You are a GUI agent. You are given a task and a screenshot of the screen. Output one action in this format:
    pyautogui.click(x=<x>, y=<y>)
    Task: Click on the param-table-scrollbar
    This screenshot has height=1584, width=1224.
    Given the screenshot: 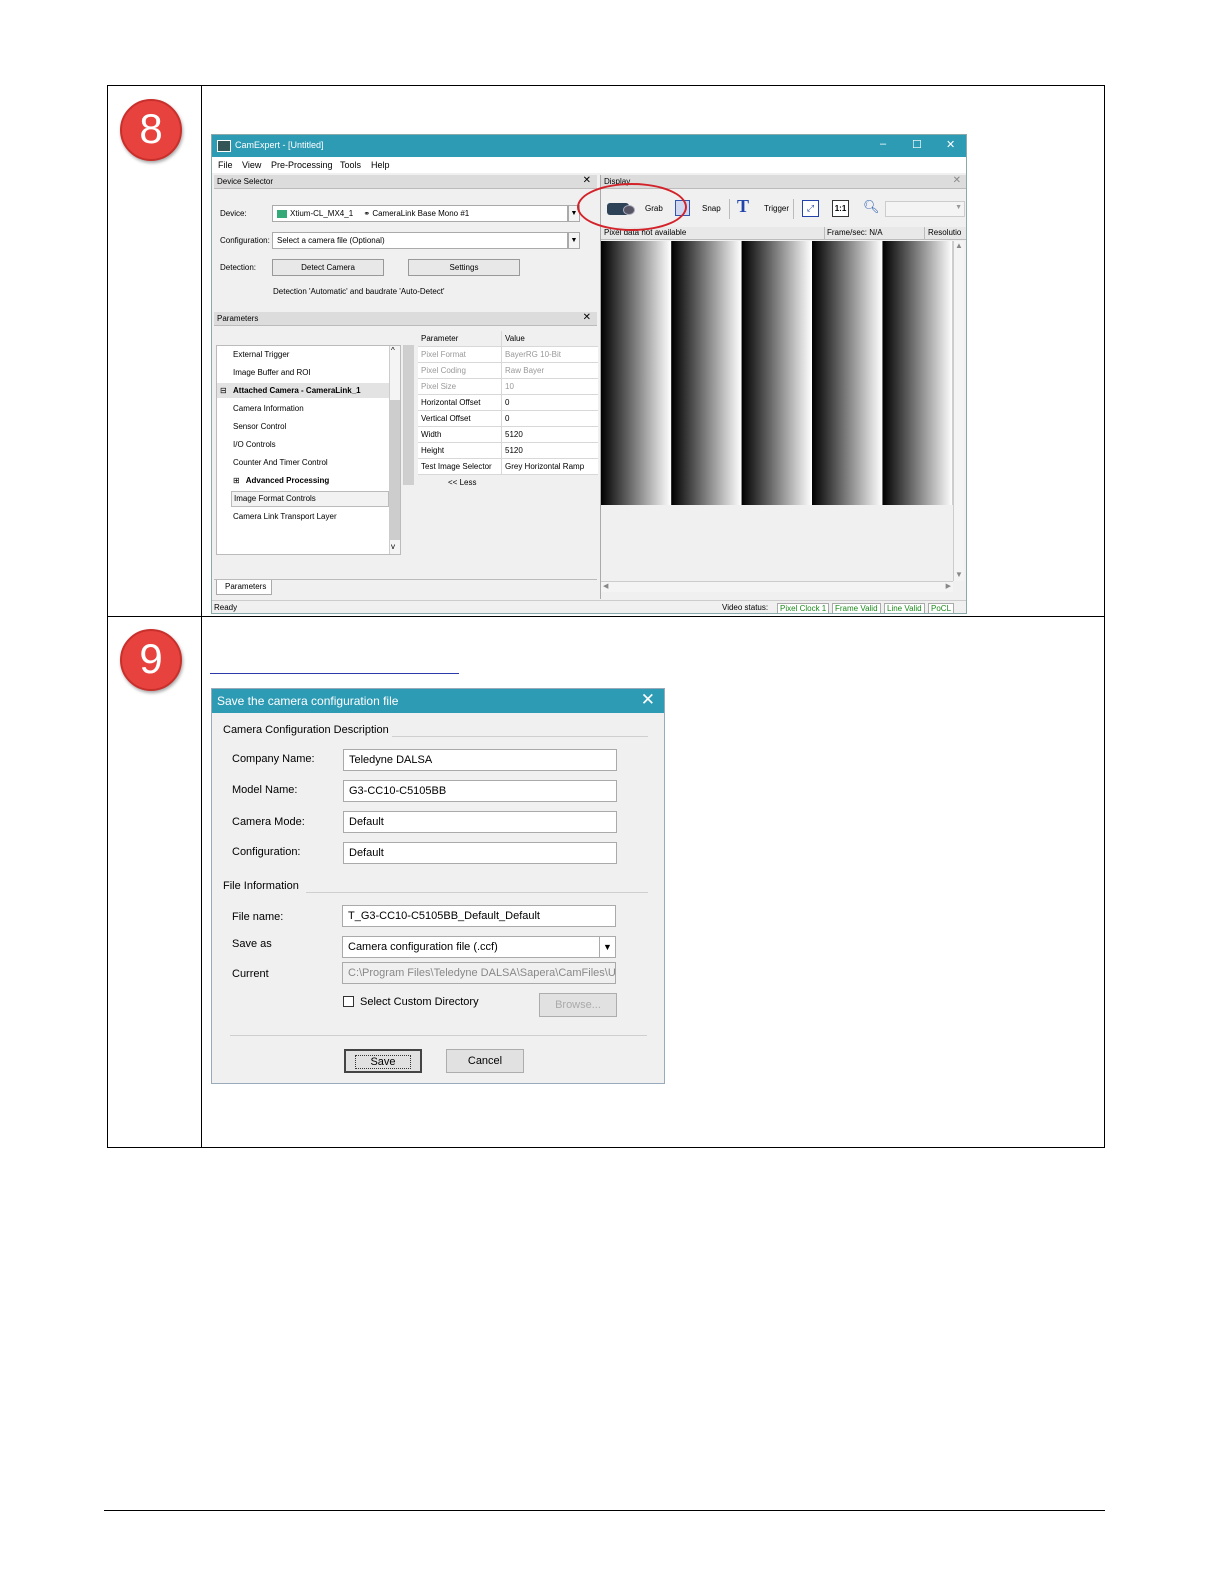 What is the action you would take?
    pyautogui.click(x=408, y=415)
    